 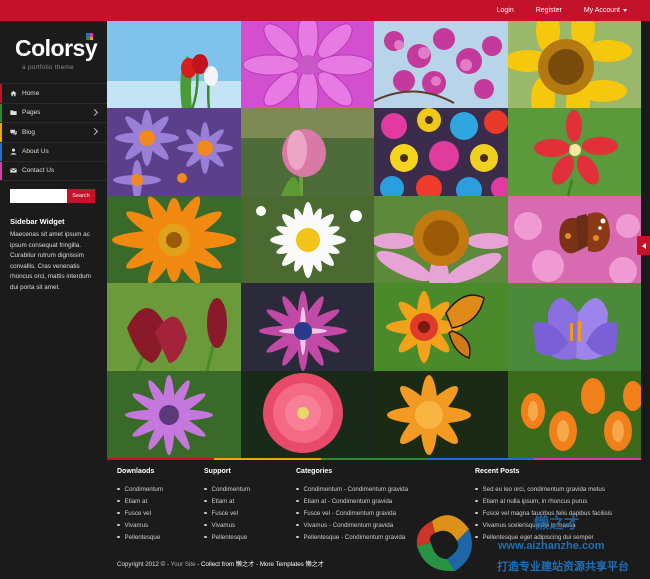 I want to click on collect-link: - Collect from 懒之才, so click(x=225, y=564).